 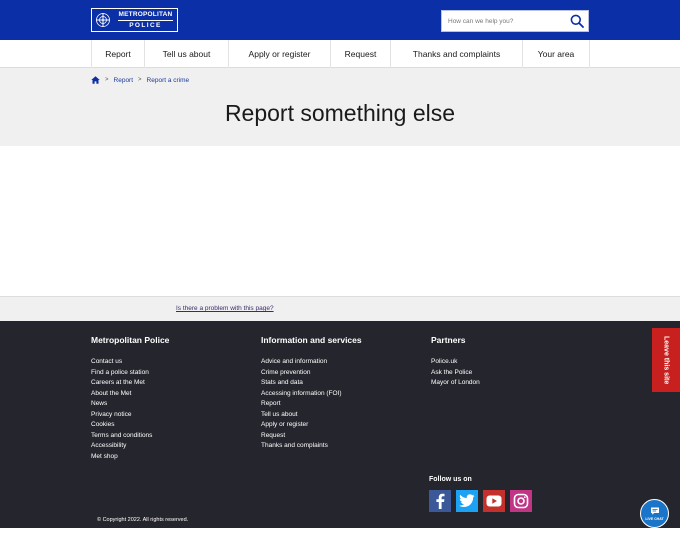 I want to click on instagram-icon, so click(x=521, y=501).